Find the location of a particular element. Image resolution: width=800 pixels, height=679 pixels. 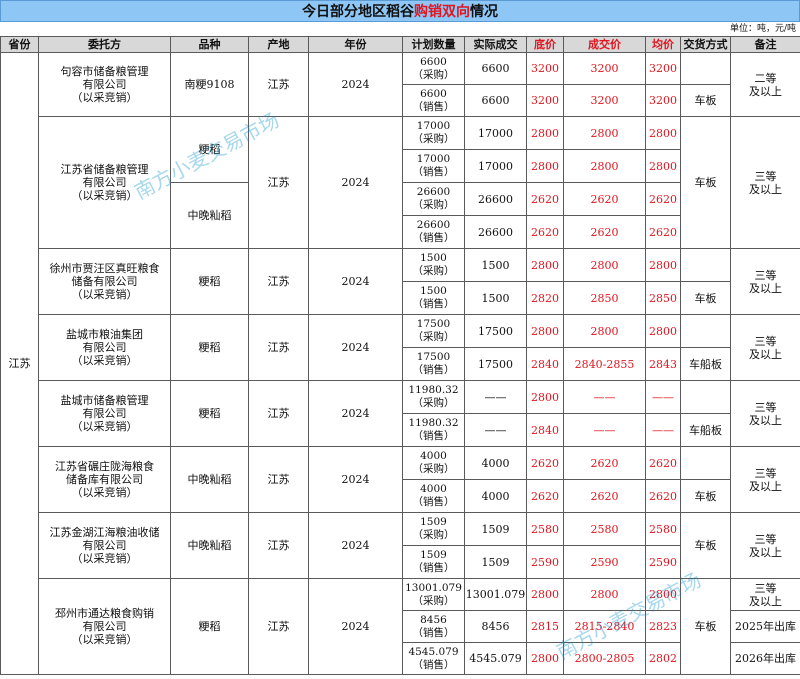

avg-price-cell: 2580 is located at coordinates (663, 529).